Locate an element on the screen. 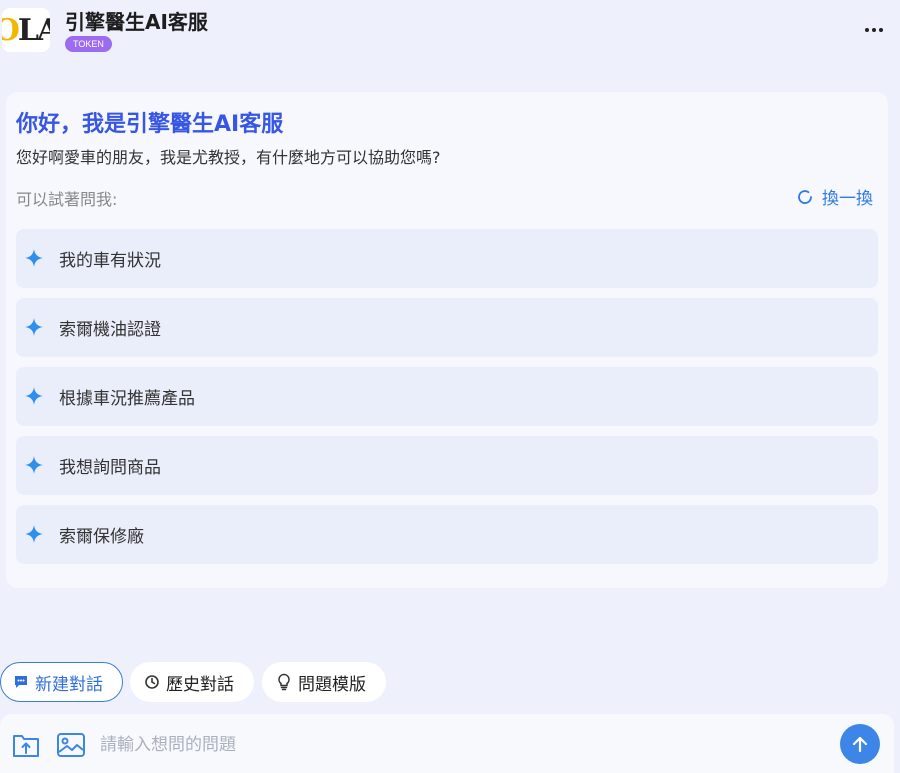  message-composer is located at coordinates (447, 743).